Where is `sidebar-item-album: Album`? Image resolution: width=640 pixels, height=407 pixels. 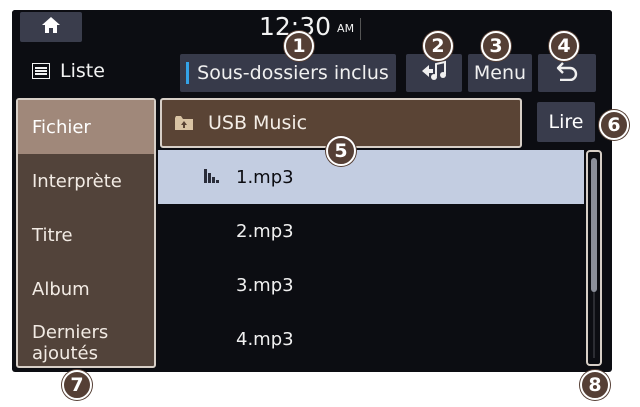
sidebar-item-album: Album is located at coordinates (86, 289).